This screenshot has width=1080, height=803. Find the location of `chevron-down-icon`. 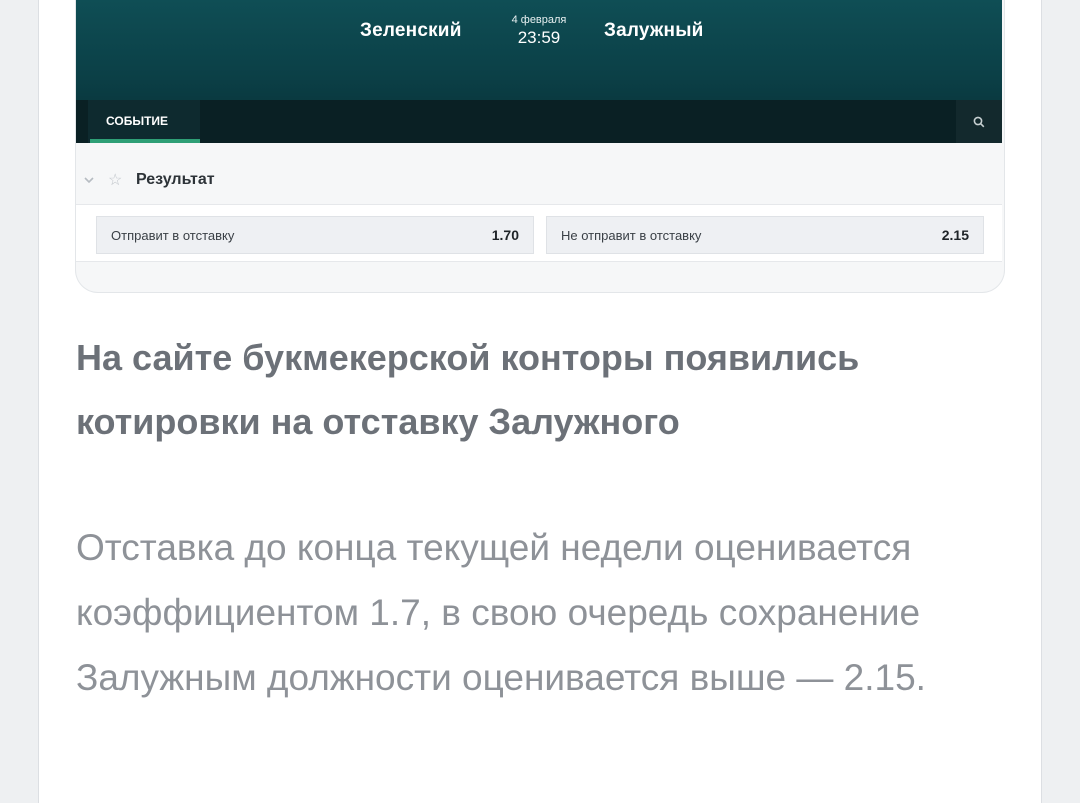

chevron-down-icon is located at coordinates (89, 180).